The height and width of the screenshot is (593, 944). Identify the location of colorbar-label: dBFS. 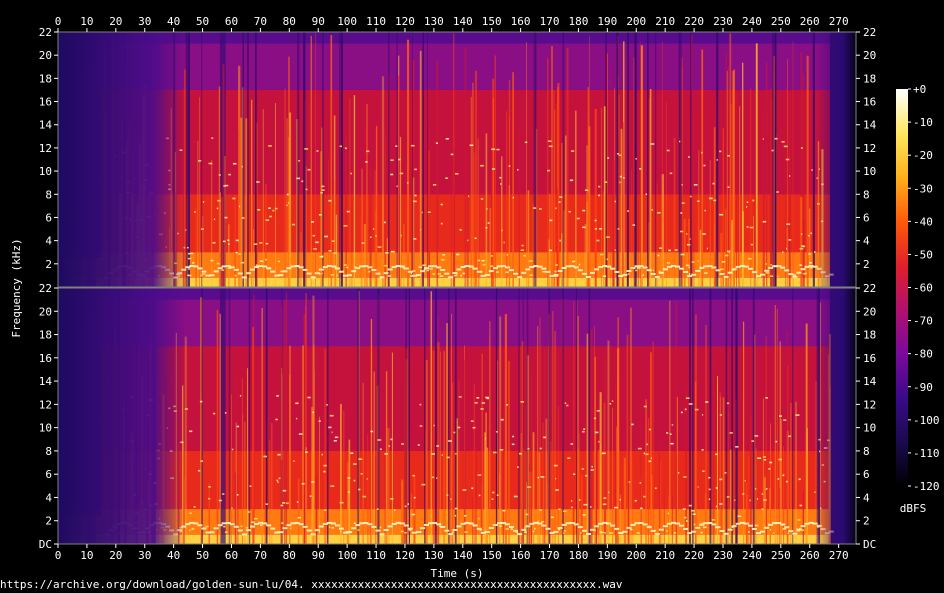
(913, 508).